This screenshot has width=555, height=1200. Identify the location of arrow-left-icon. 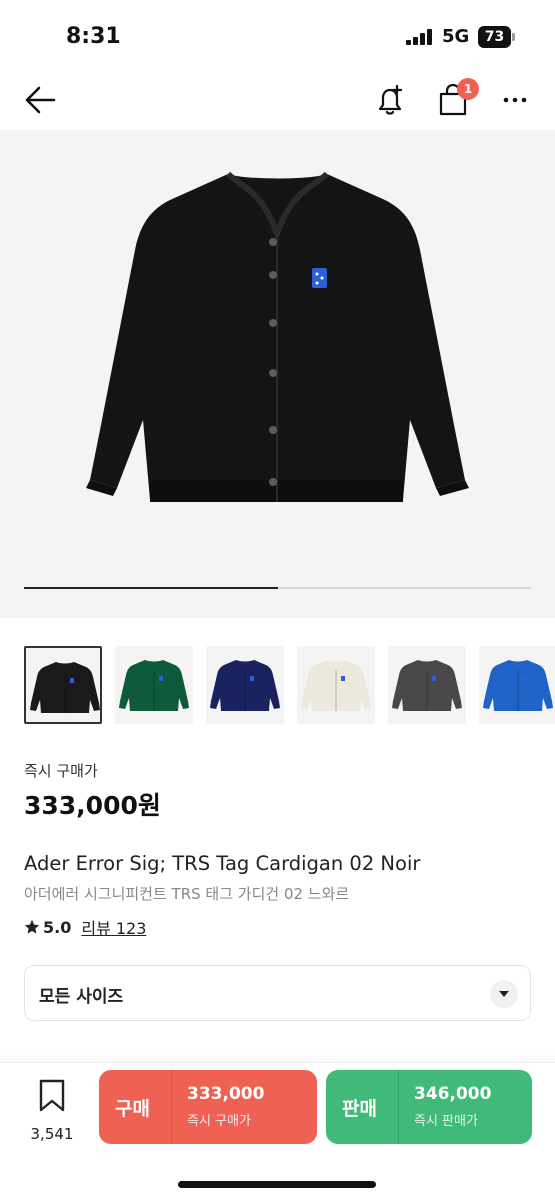
(42, 100).